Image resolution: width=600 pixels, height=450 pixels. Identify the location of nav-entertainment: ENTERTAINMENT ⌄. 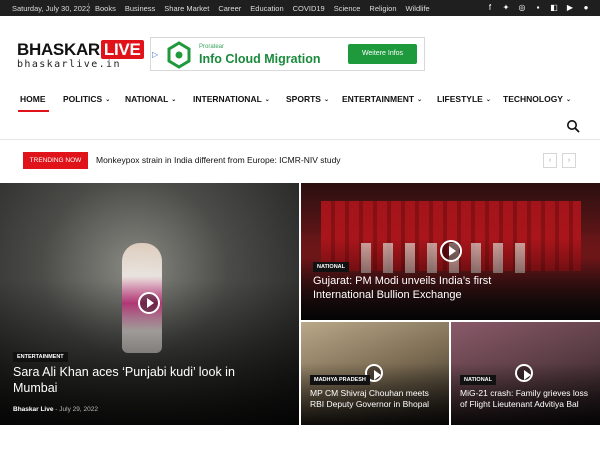
(382, 99).